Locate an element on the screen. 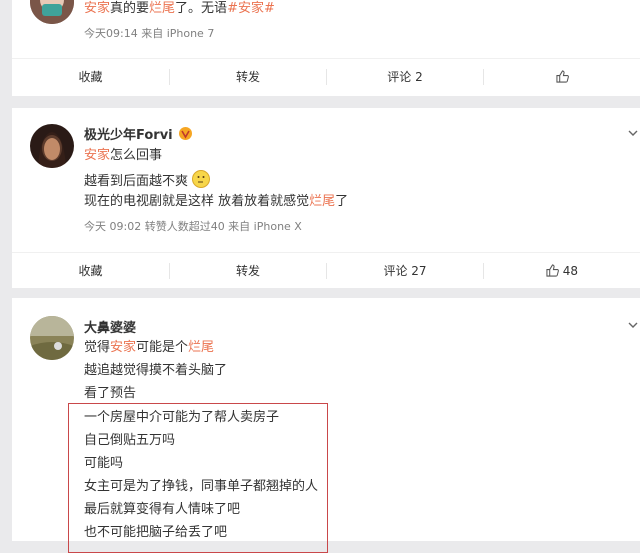 The width and height of the screenshot is (640, 553). post-text: 安家真的要烂尾了。无语#安家# is located at coordinates (179, 8).